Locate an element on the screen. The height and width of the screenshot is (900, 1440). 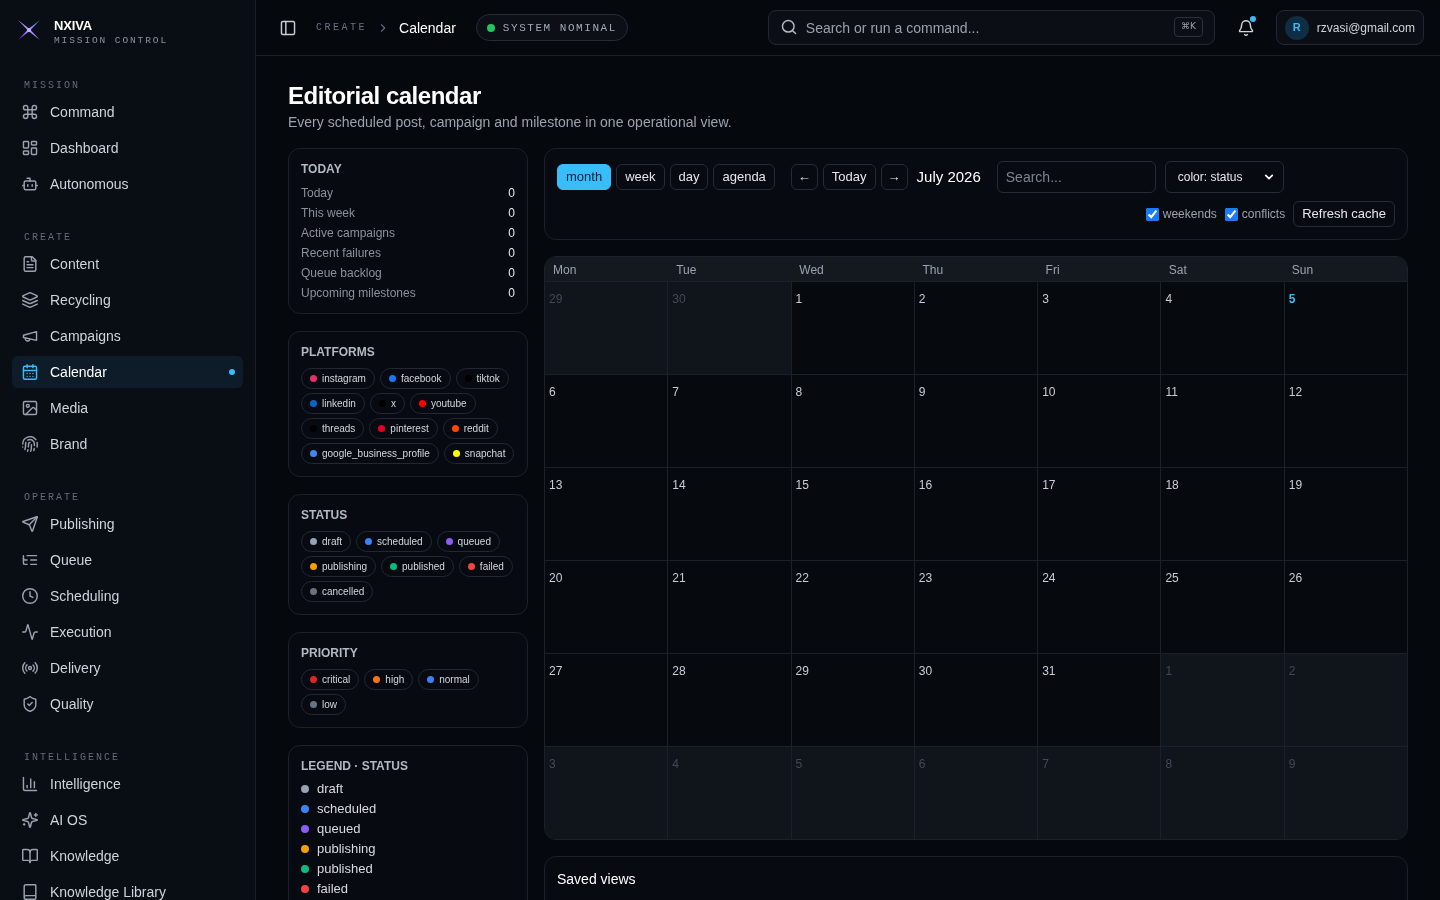
day-number: 8 is located at coordinates (1169, 764).